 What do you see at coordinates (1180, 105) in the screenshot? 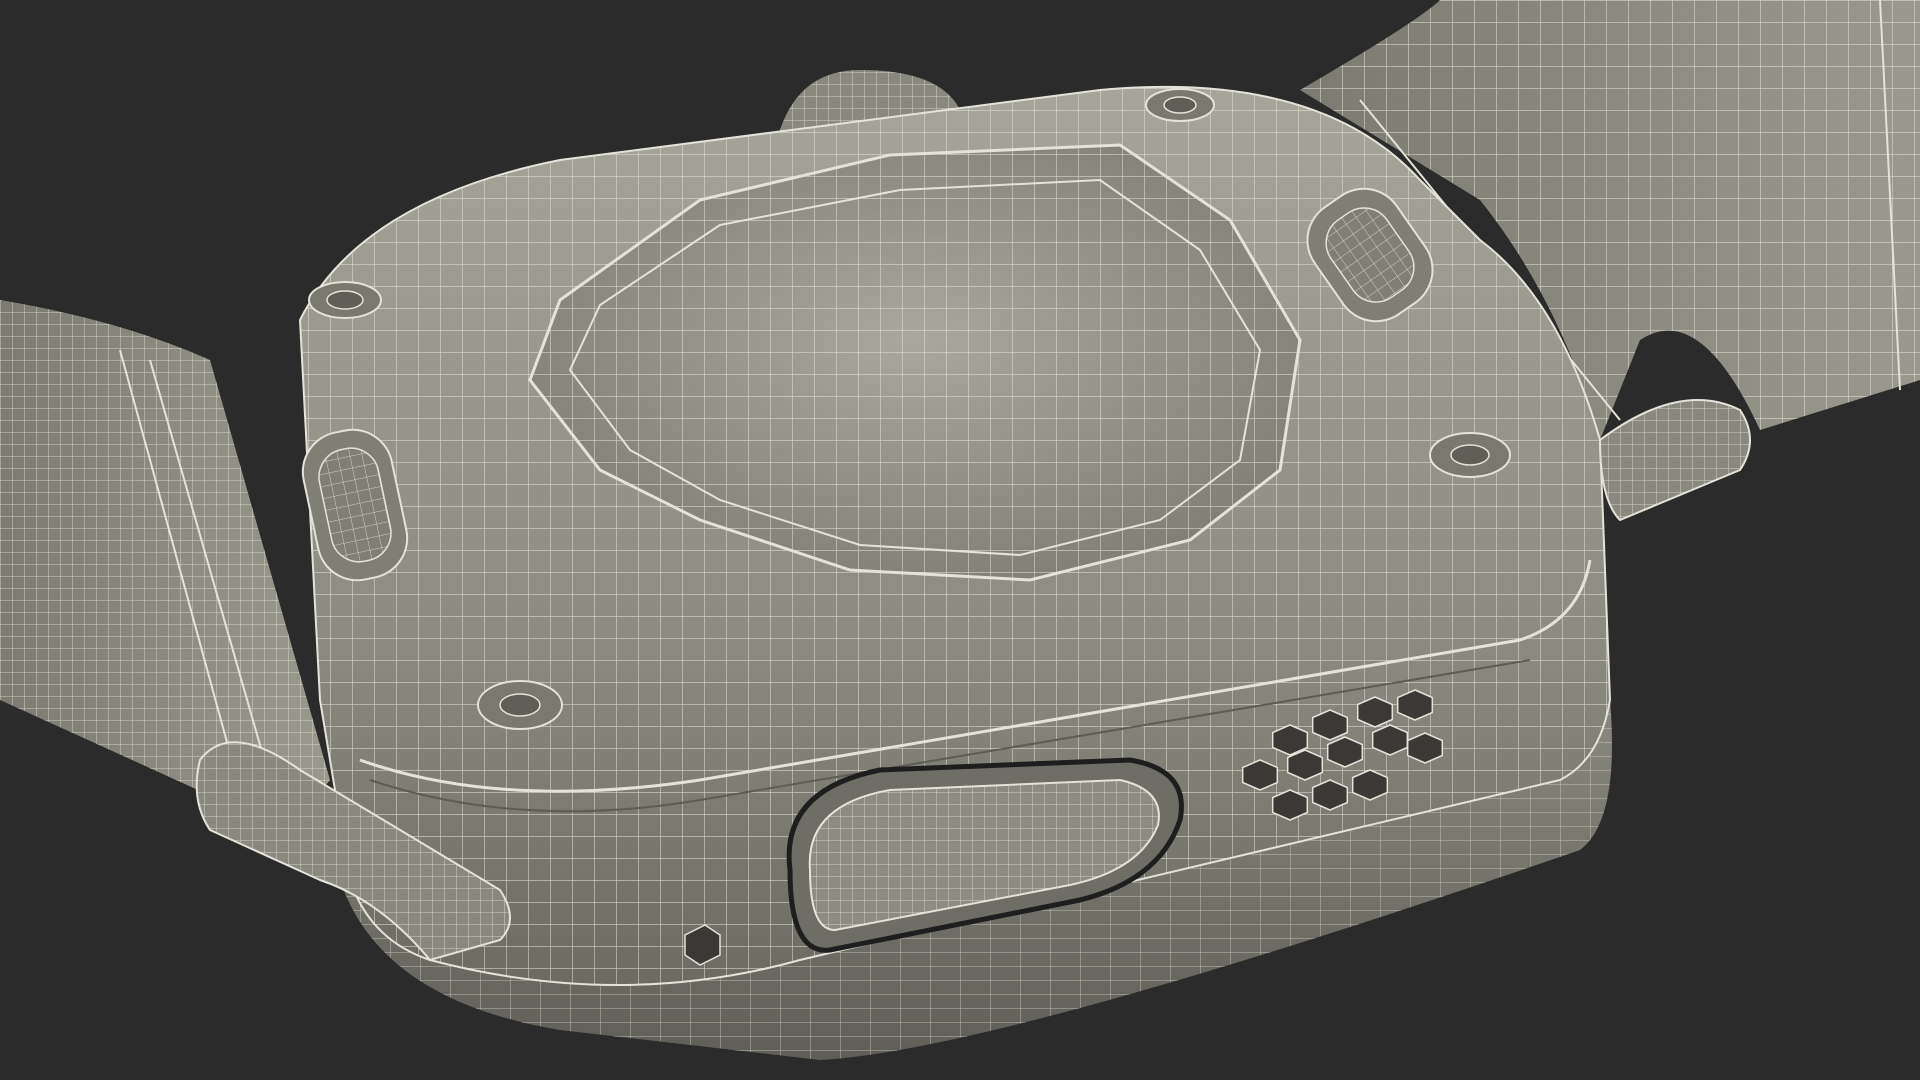
I see `screw-top-right` at bounding box center [1180, 105].